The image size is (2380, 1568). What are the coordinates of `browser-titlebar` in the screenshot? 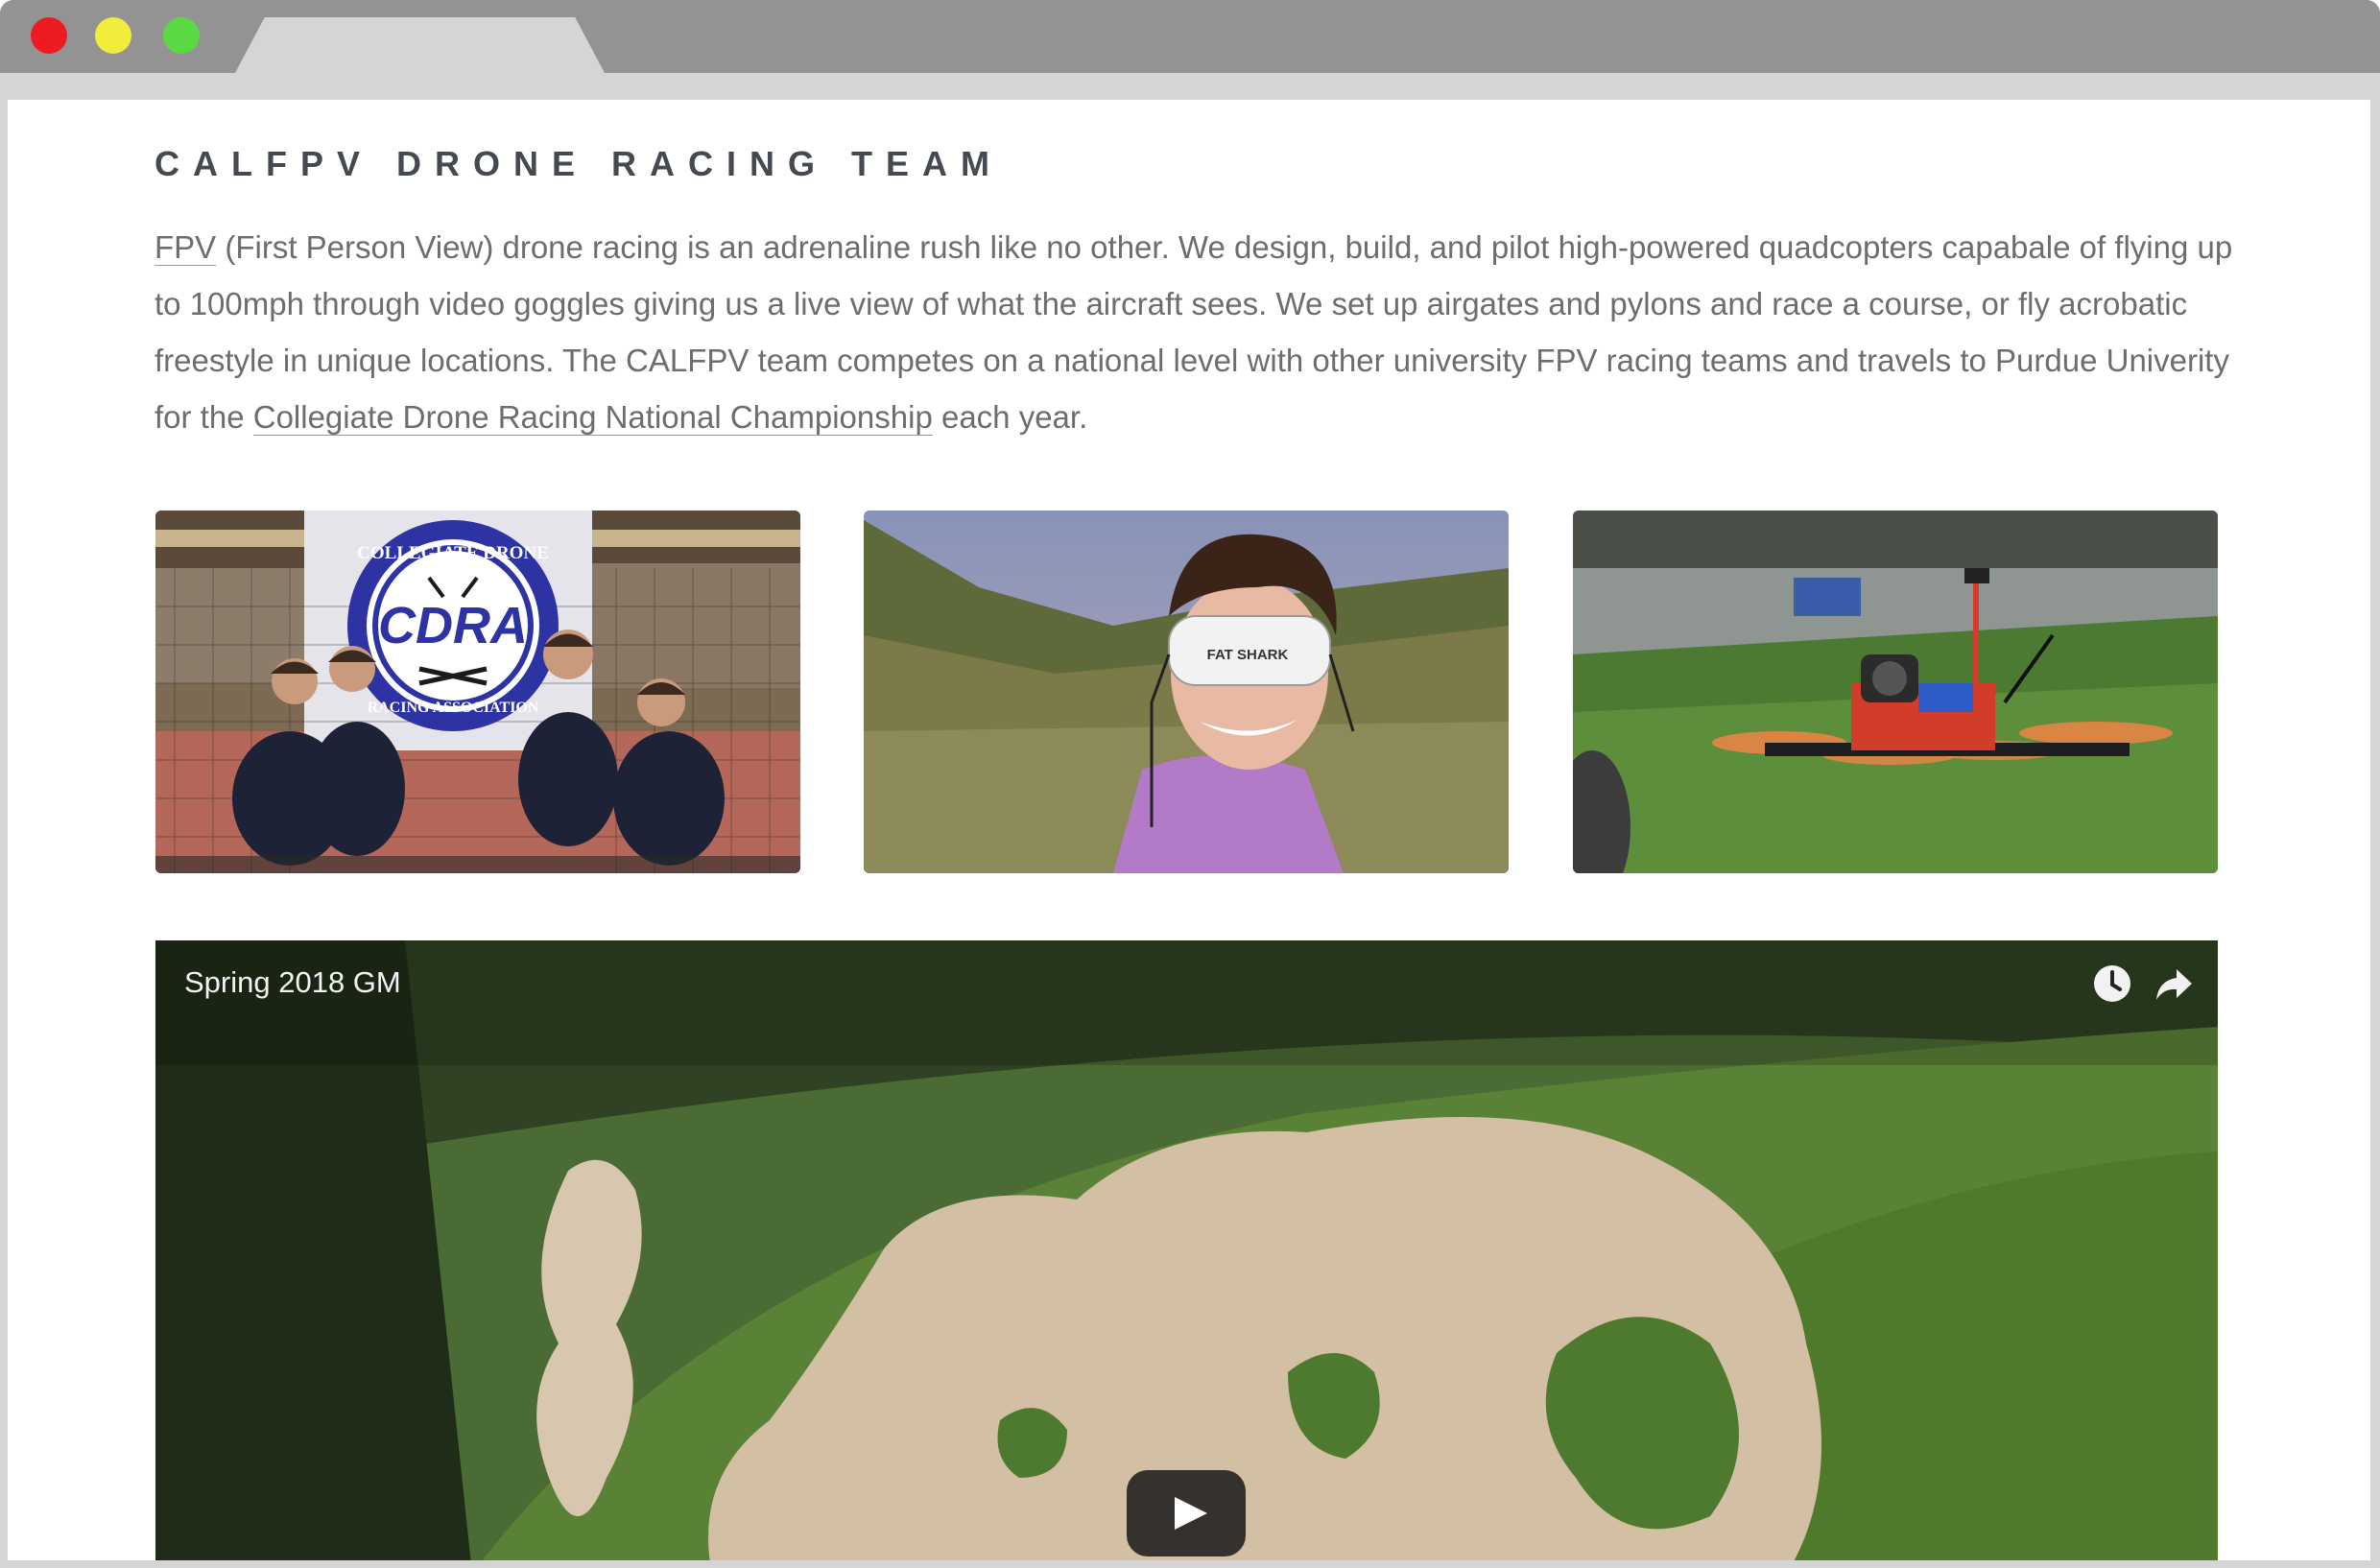 It's located at (1190, 36).